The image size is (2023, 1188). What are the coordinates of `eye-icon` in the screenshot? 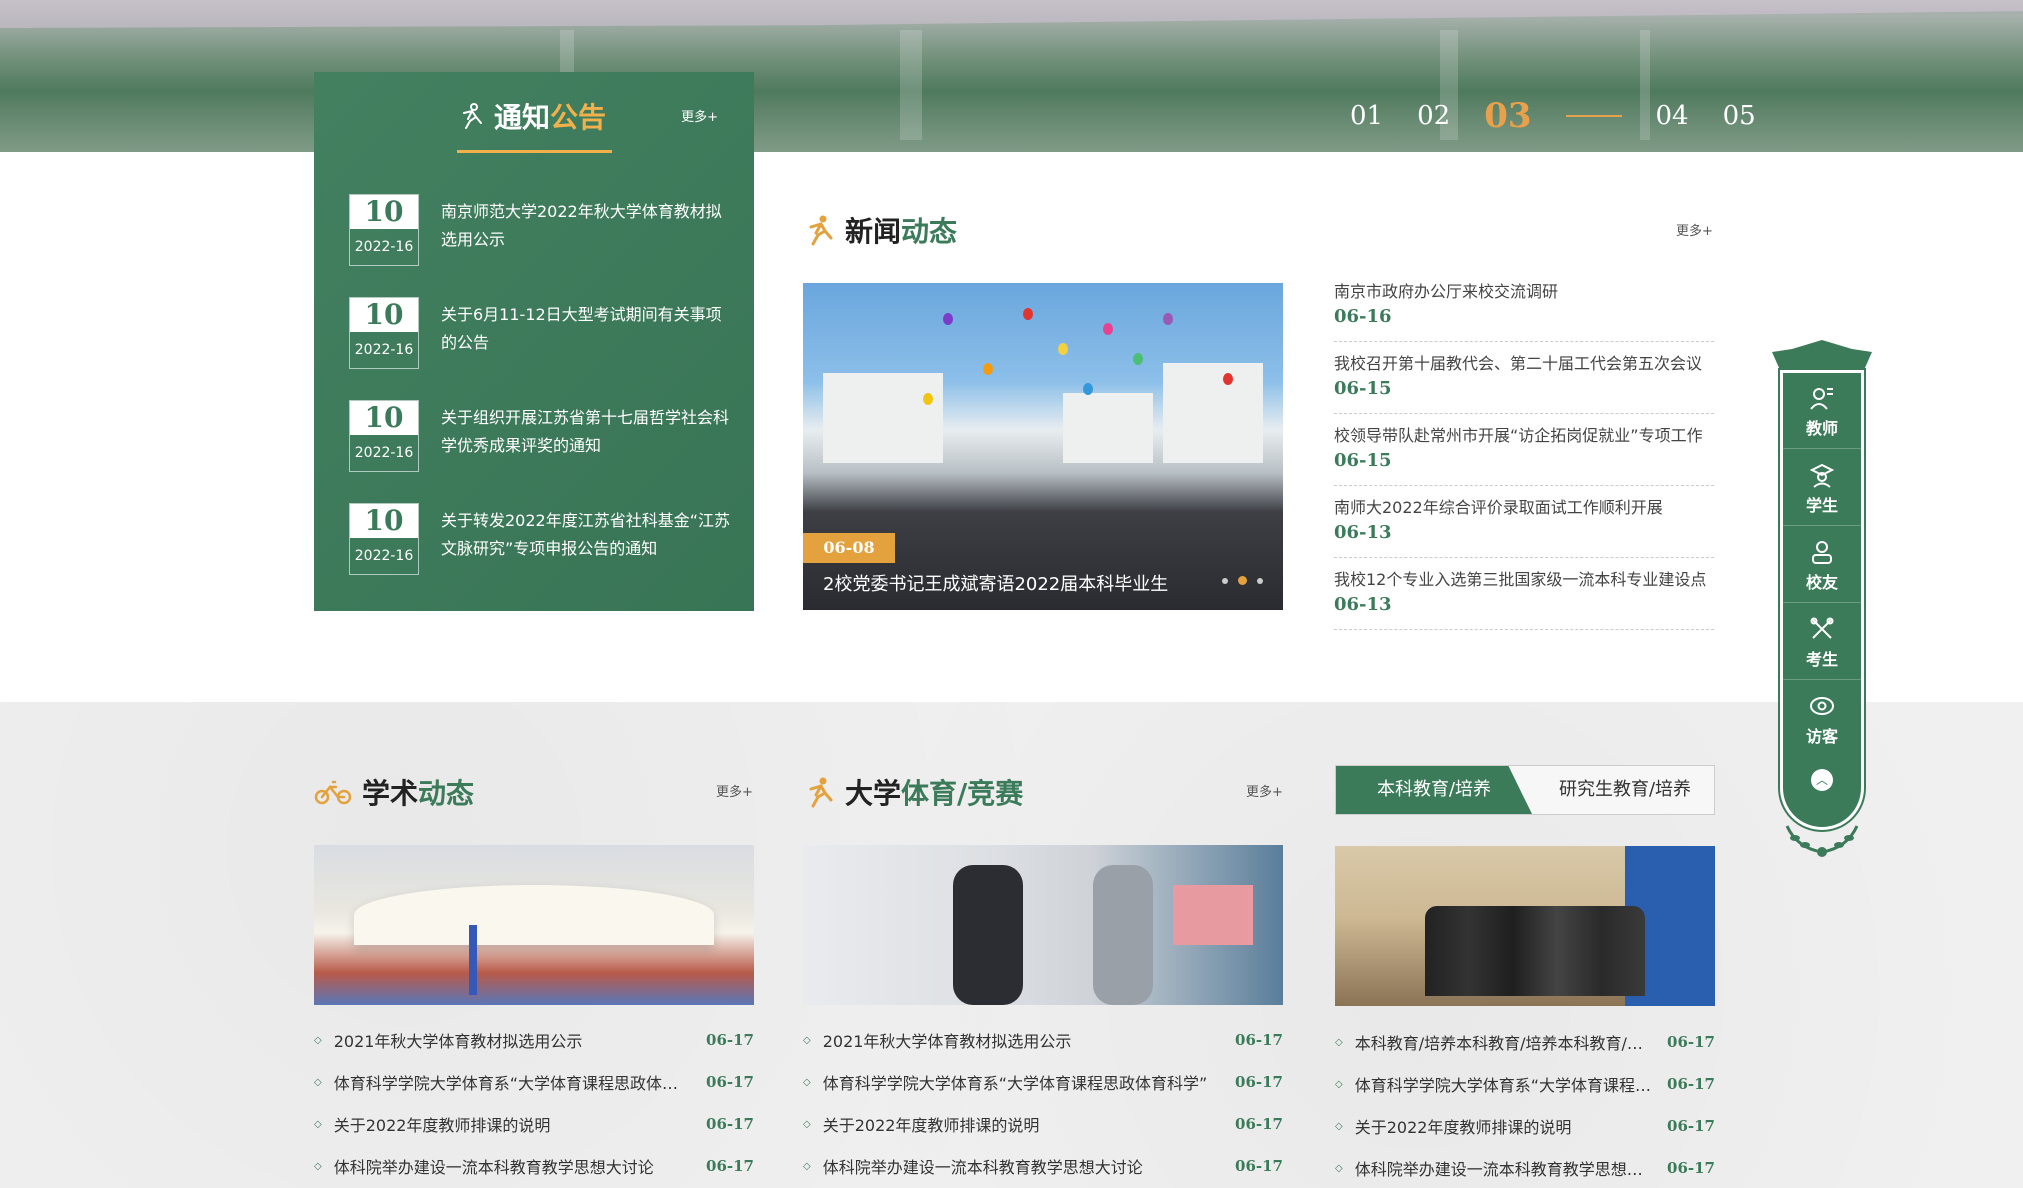 It's located at (1822, 706).